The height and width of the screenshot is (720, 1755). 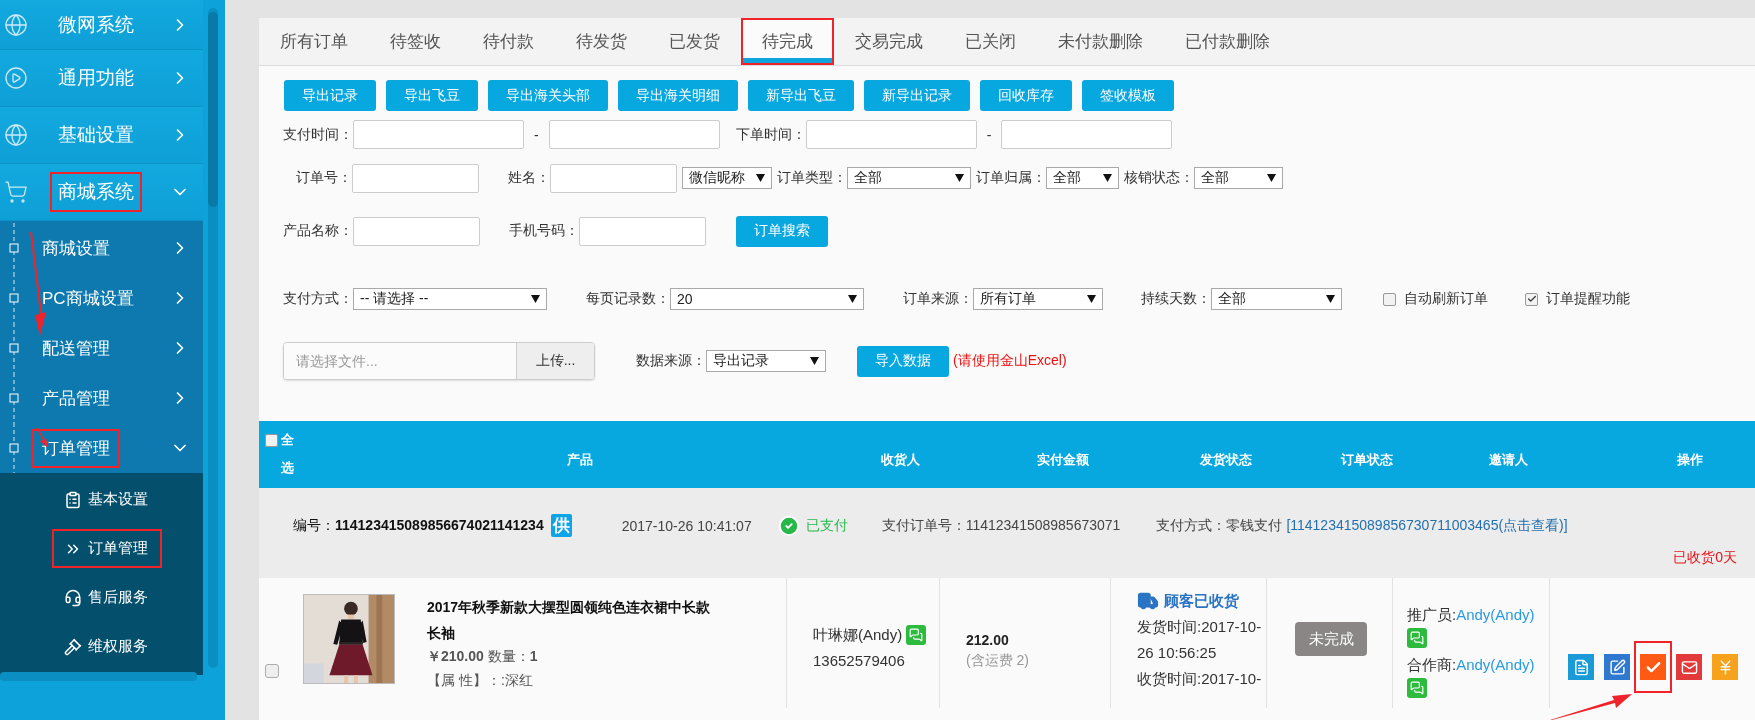 I want to click on paid-amount: 212.00, so click(x=988, y=640).